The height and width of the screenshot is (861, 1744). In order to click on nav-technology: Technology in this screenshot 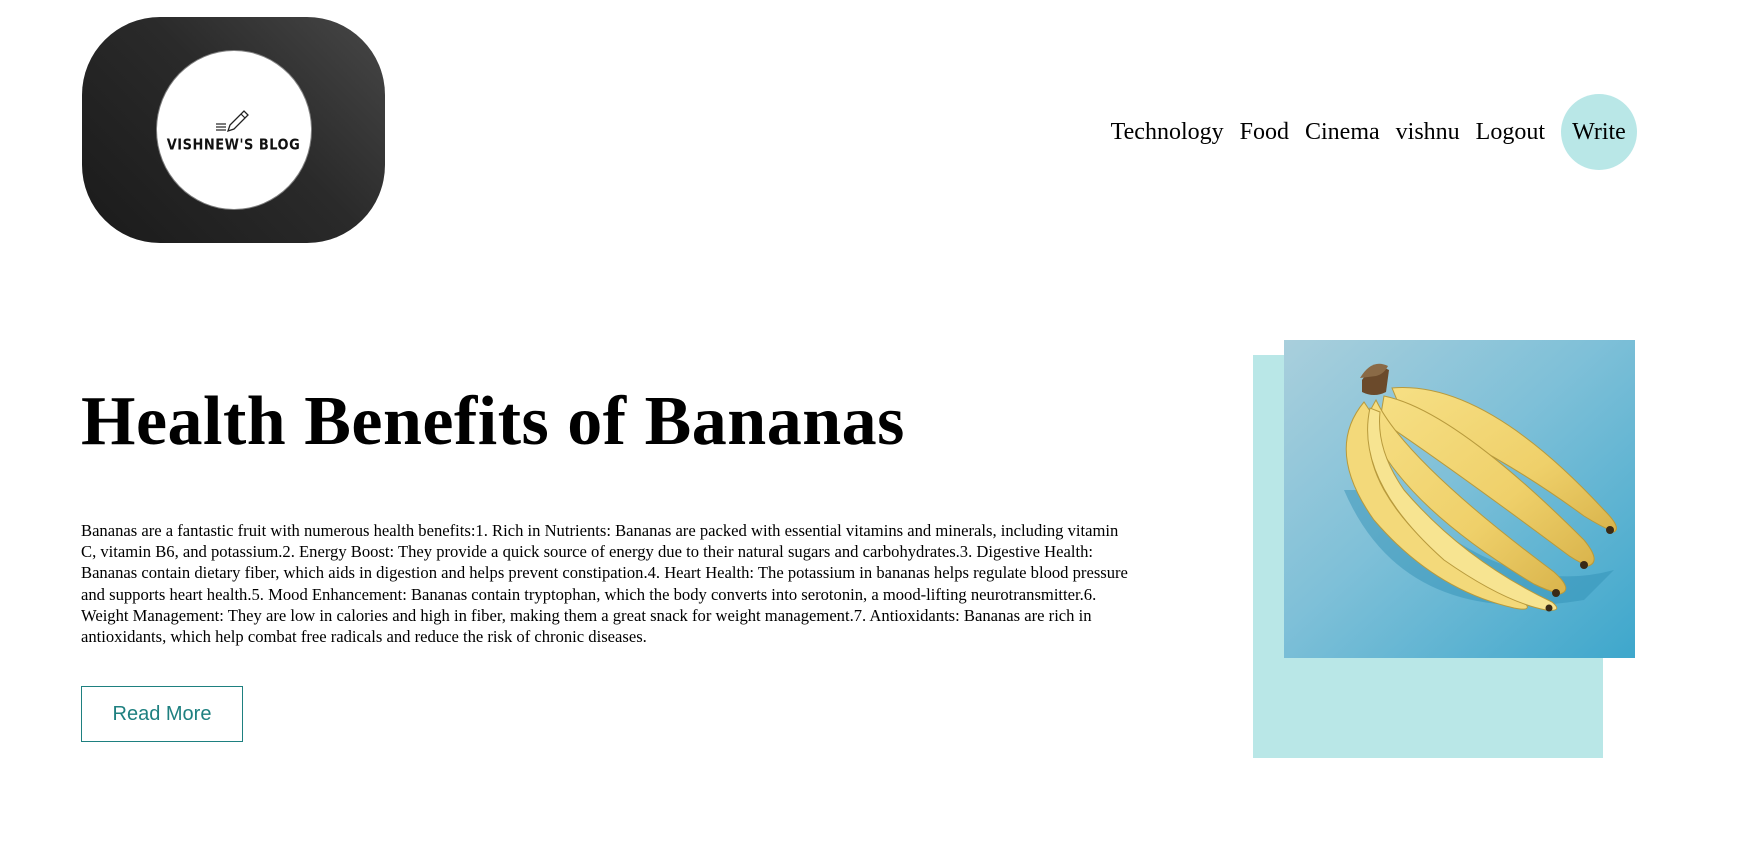, I will do `click(1167, 132)`.